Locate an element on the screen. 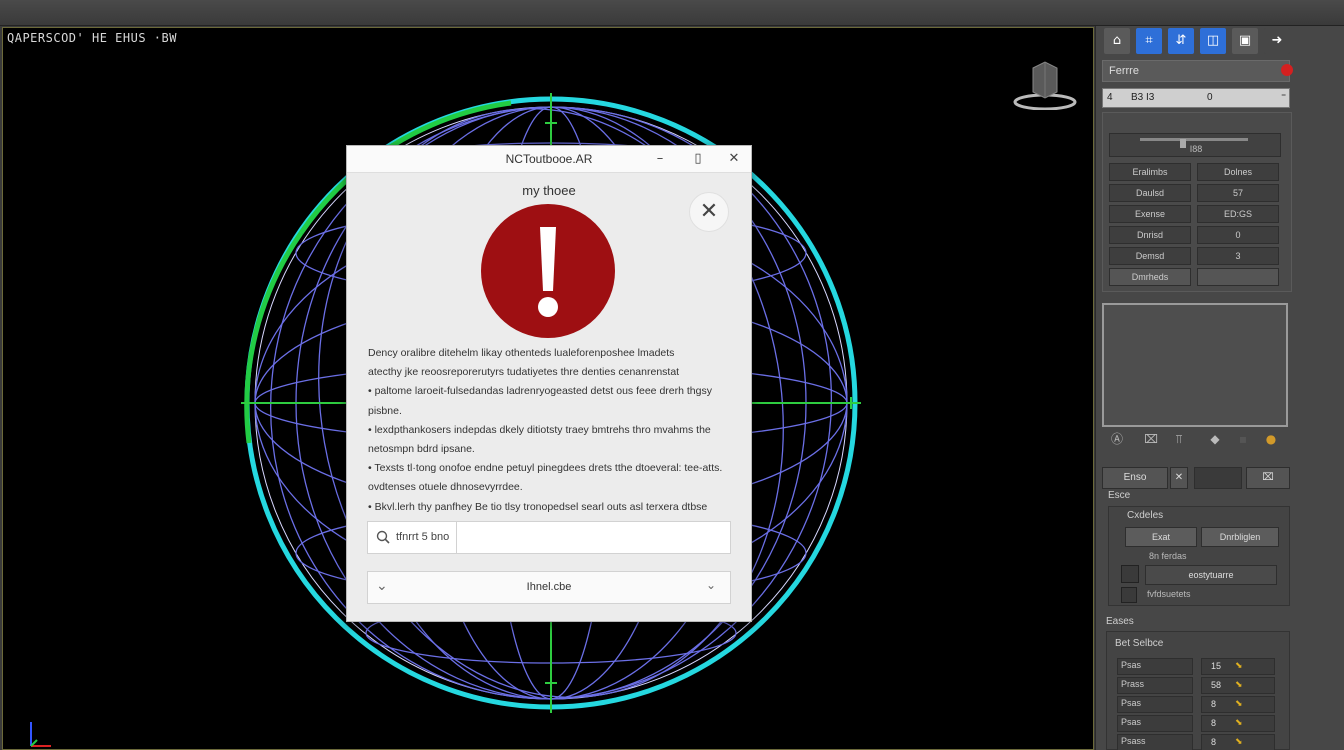  make-unique-icon: ⫪ is located at coordinates (1179, 439).